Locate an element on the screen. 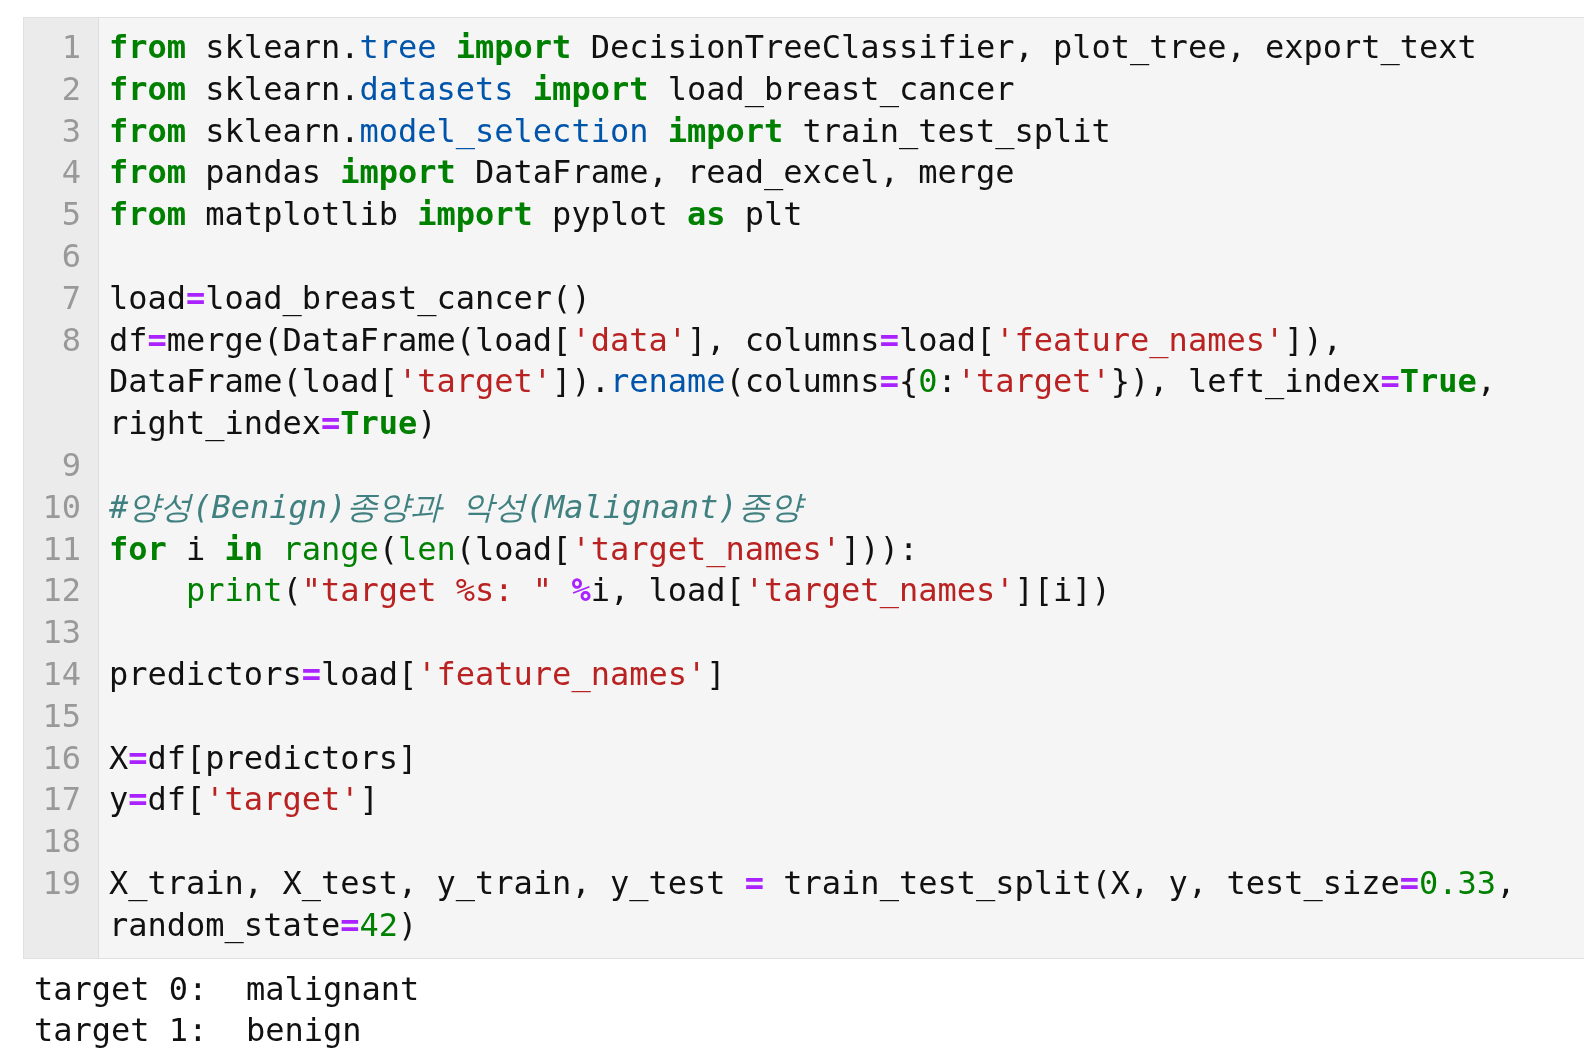  code-line: right_index=True) is located at coordinates (273, 424).